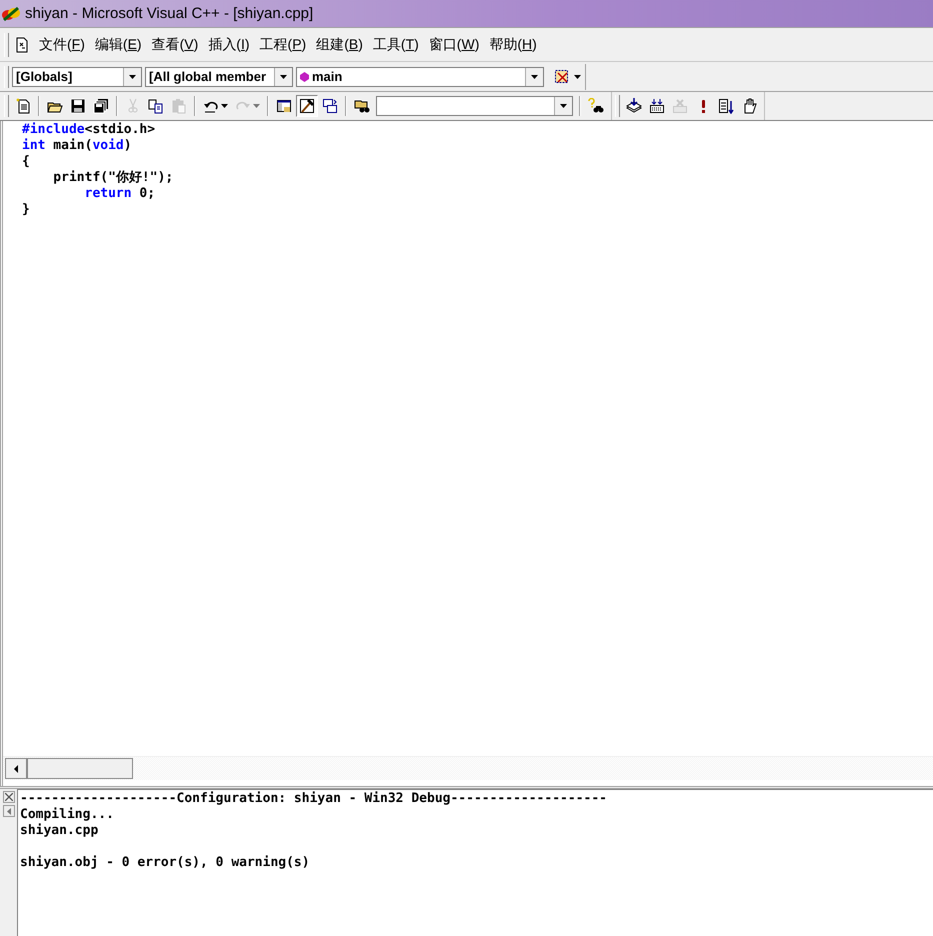 Image resolution: width=933 pixels, height=936 pixels. What do you see at coordinates (313, 799) in the screenshot?
I see `output-line: --------------------Configuration: shiyan - Win32 Debug--------------------` at bounding box center [313, 799].